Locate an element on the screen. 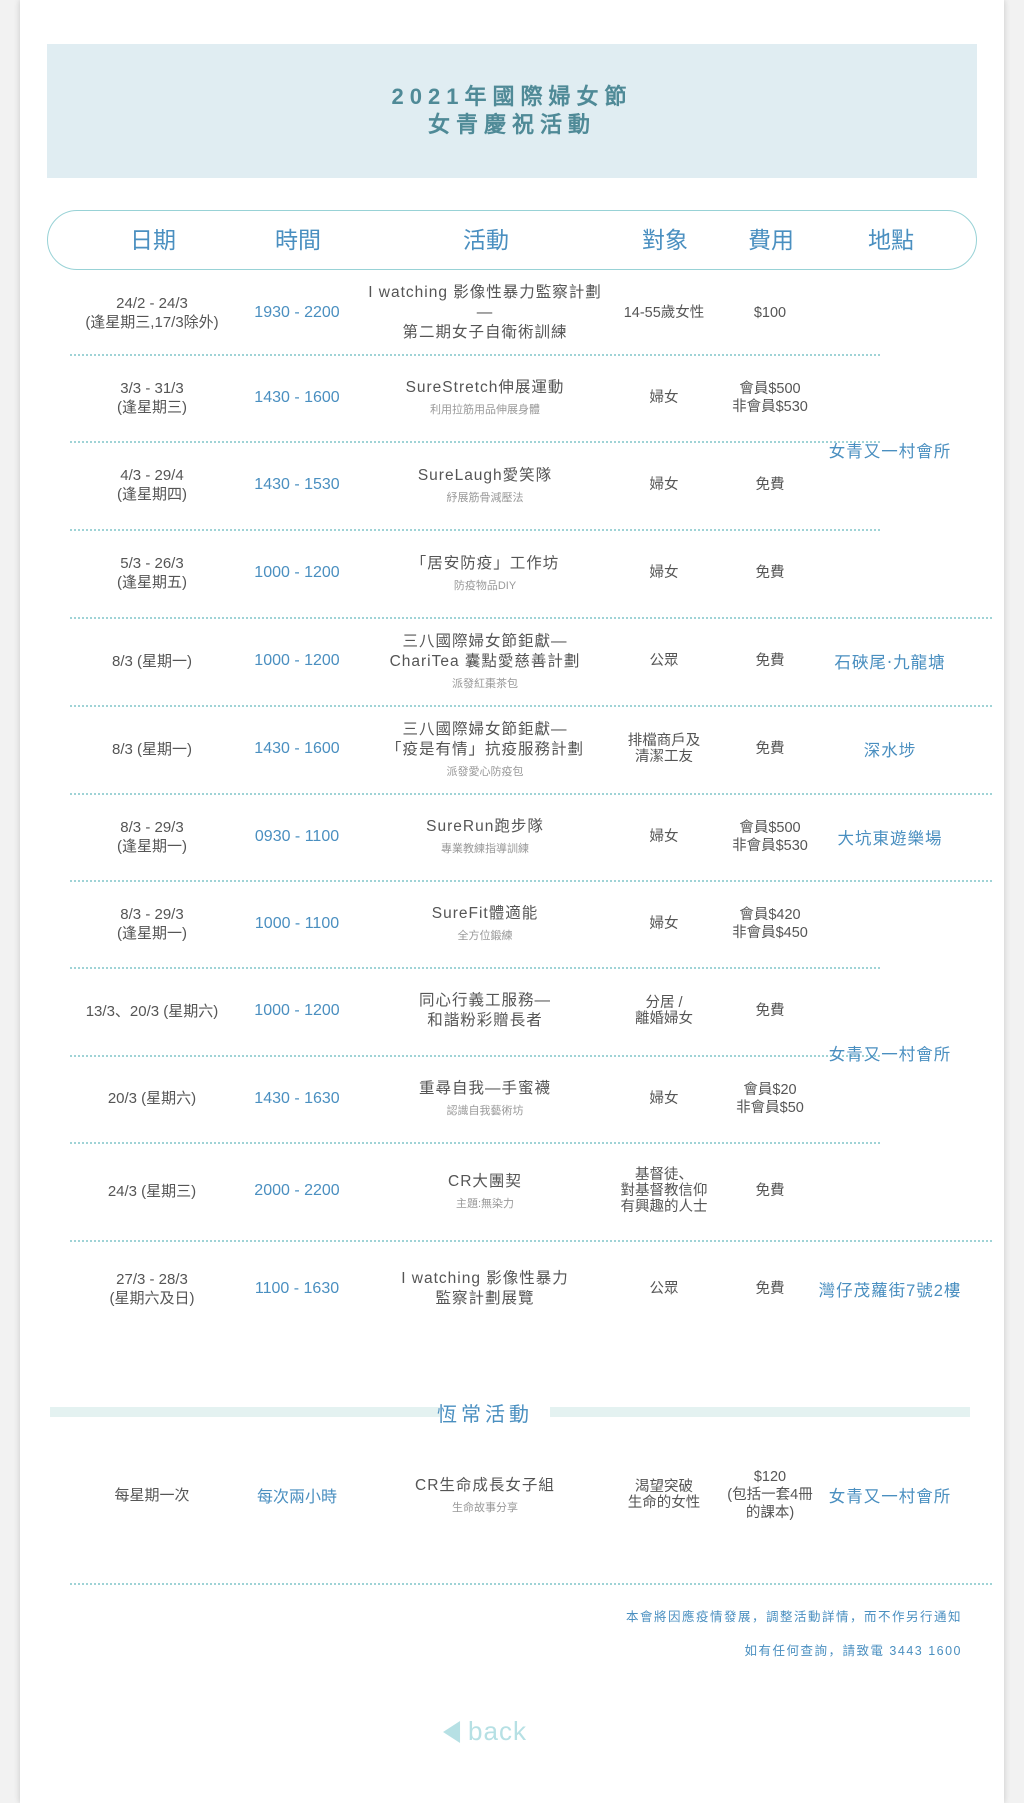  title-banner: 2021年國際婦女節 女青慶祝活動 is located at coordinates (512, 111).